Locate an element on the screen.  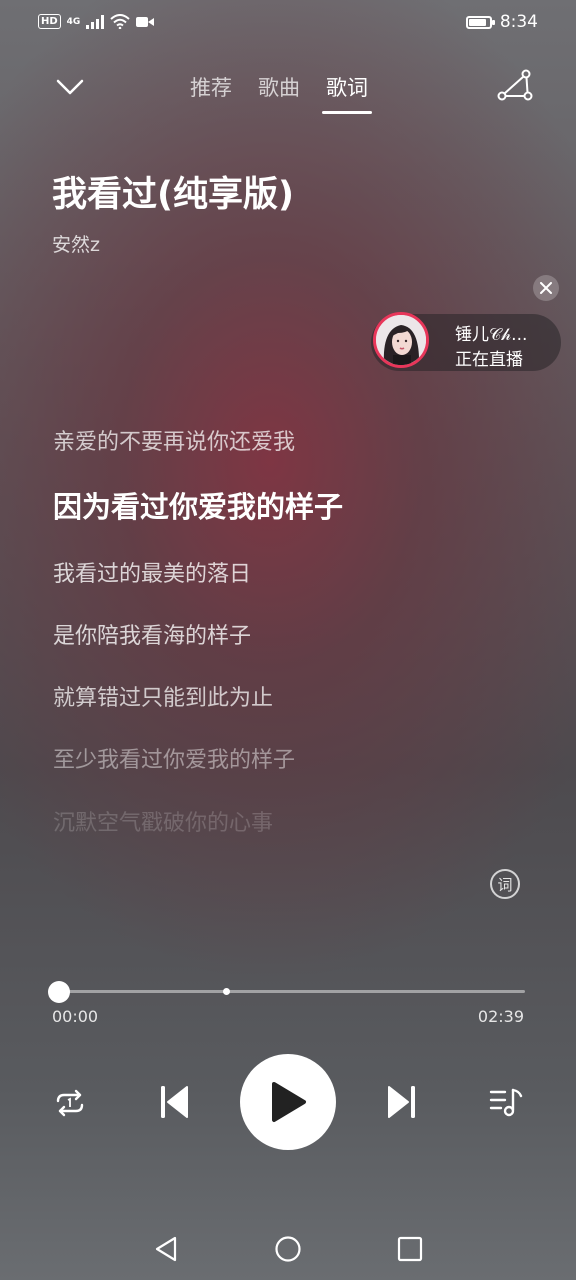
lyrics-toggle-button: 词 is located at coordinates (505, 884).